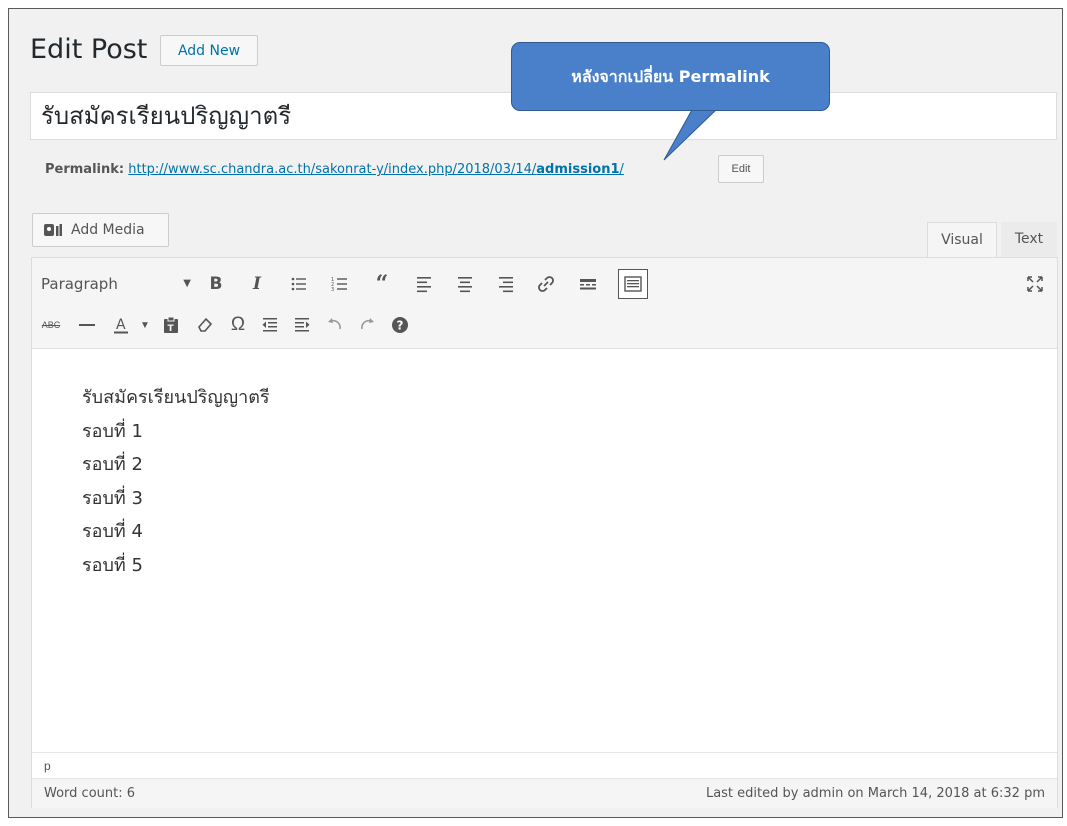 Image resolution: width=1067 pixels, height=826 pixels. Describe the element at coordinates (108, 230) in the screenshot. I see `add-media-label: Add Media` at that location.